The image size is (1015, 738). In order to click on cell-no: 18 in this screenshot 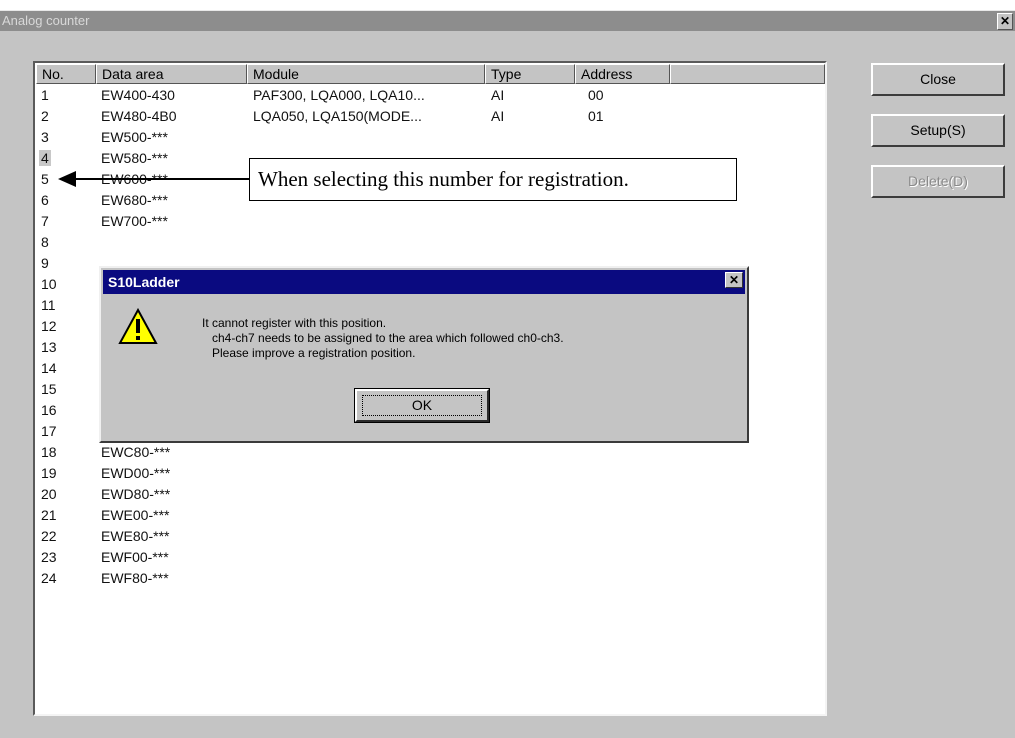, I will do `click(49, 452)`.